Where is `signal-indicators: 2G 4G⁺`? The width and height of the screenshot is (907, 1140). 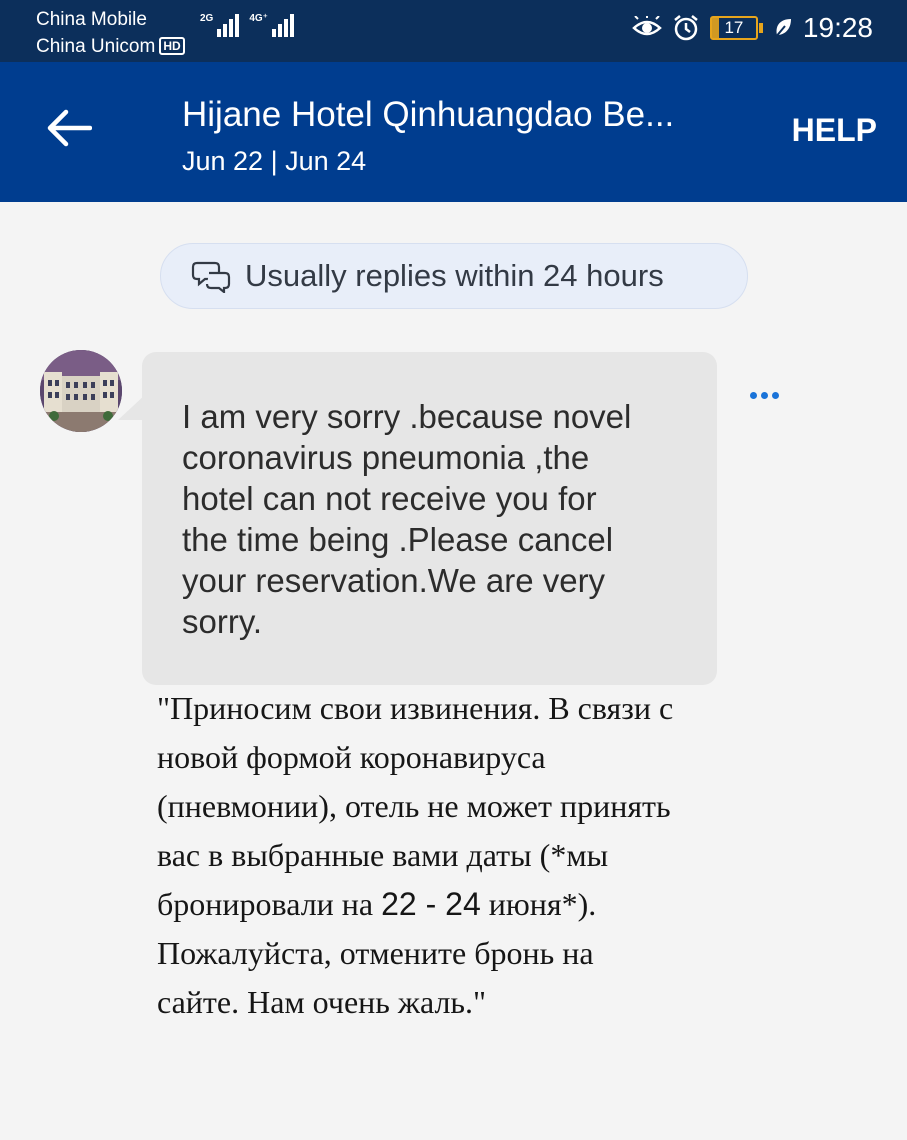 signal-indicators: 2G 4G⁺ is located at coordinates (247, 25).